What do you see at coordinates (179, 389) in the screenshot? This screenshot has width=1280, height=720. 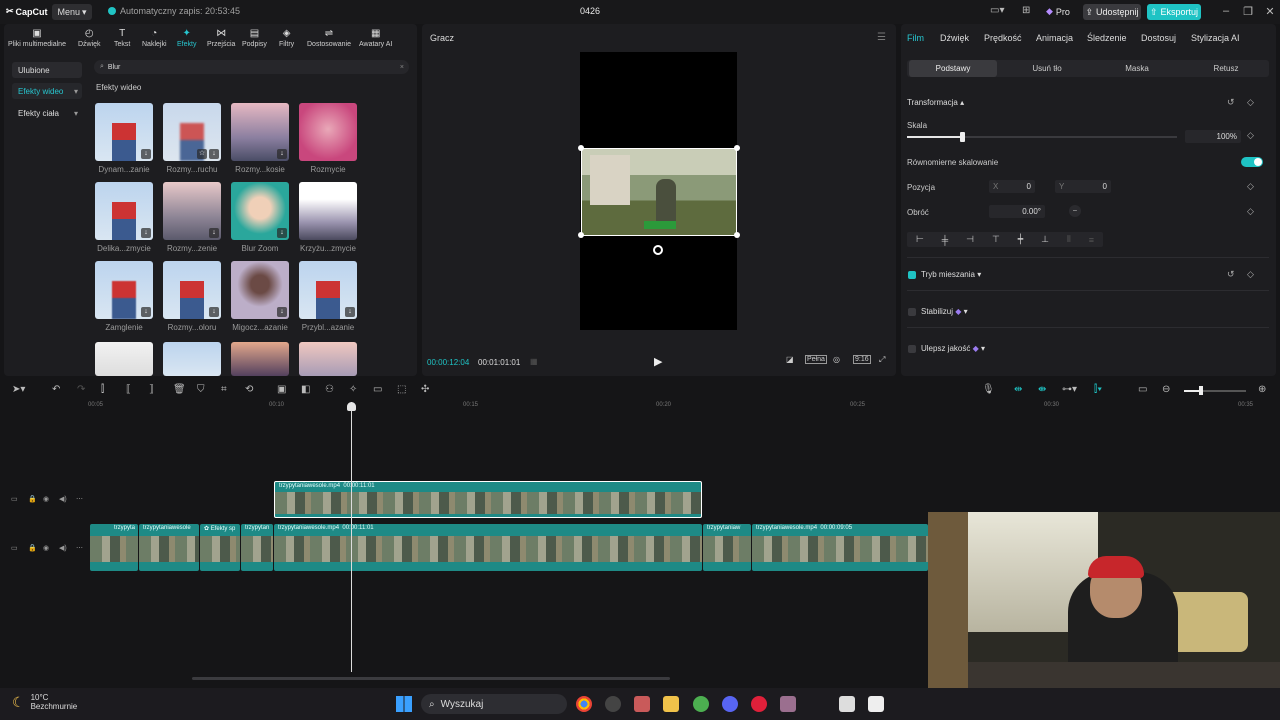 I see `delete-icon: 🗑` at bounding box center [179, 389].